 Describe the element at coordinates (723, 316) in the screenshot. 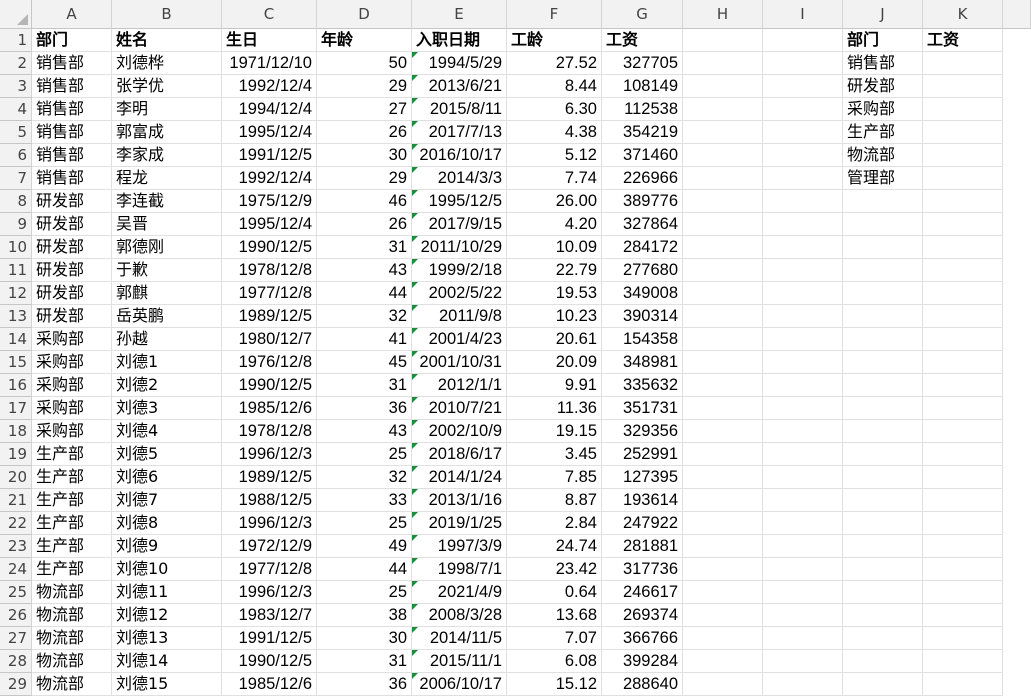

I see `cell-h13` at that location.